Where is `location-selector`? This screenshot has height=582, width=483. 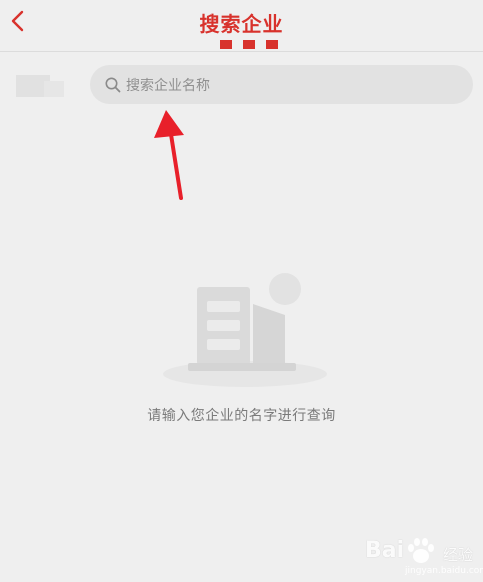 location-selector is located at coordinates (40, 86).